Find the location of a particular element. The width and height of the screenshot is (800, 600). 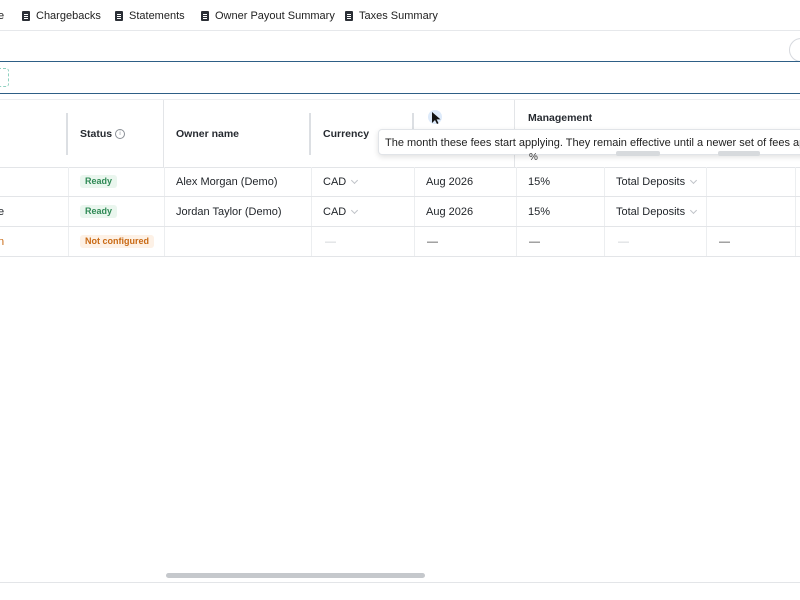

owner-name-header: Owner name is located at coordinates (207, 134).